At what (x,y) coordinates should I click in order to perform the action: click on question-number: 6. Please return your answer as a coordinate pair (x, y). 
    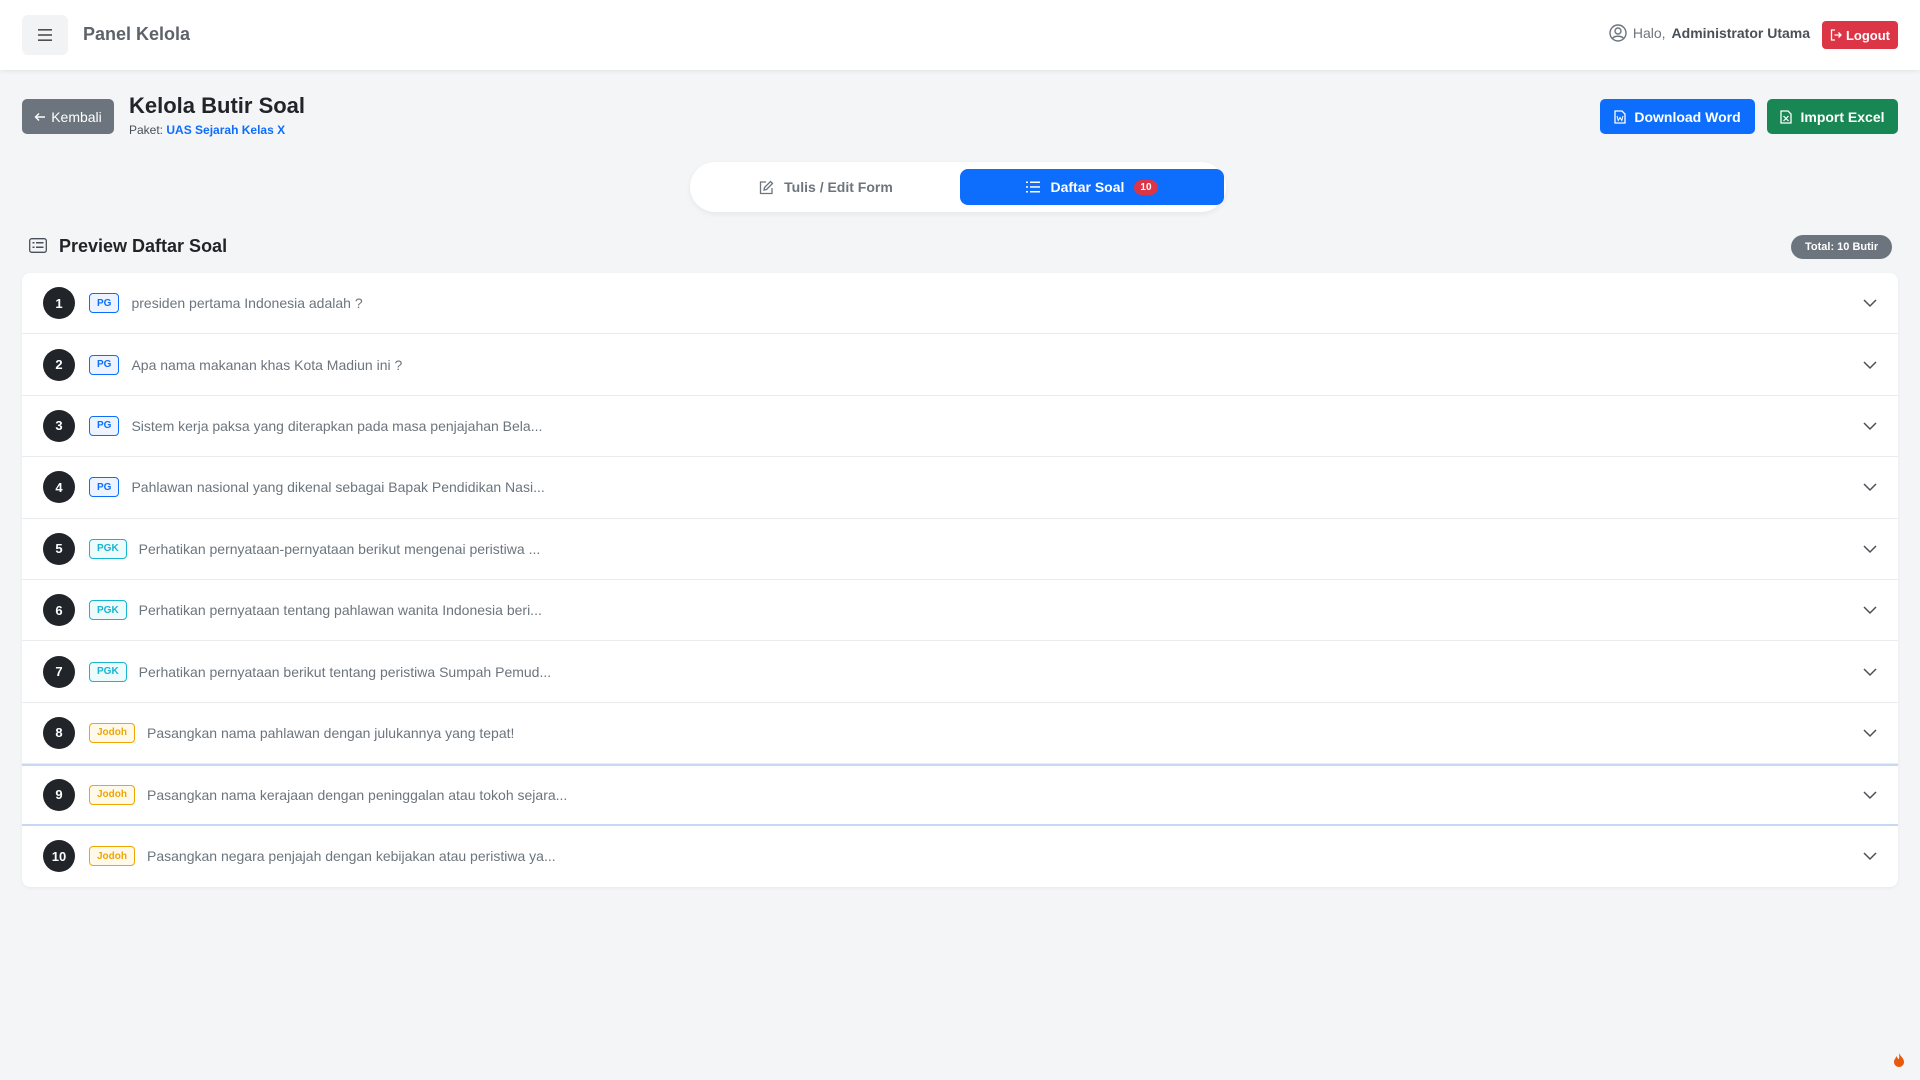
    Looking at the image, I should click on (59, 610).